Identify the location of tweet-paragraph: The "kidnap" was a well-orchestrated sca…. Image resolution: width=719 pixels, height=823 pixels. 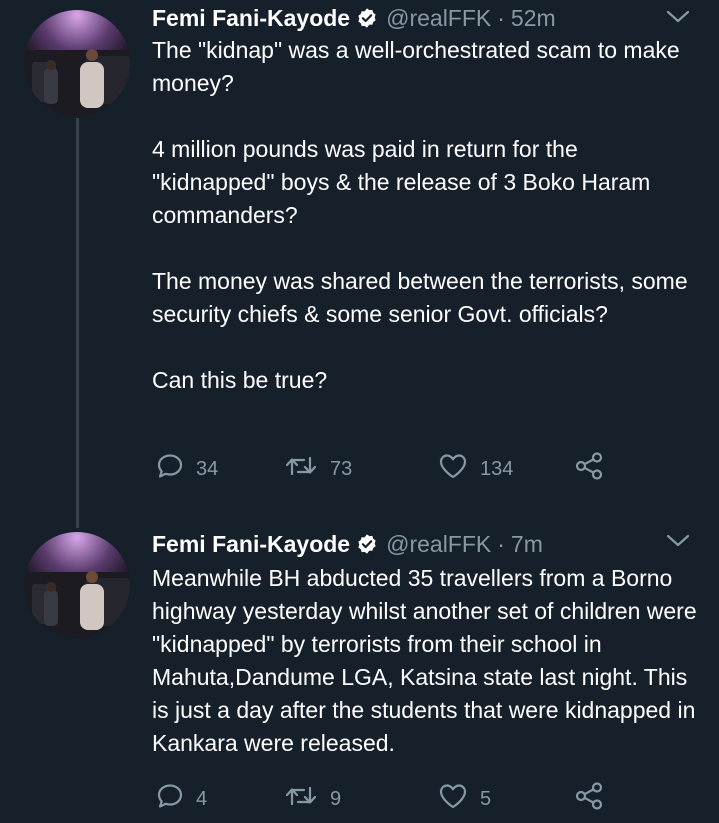
(416, 66).